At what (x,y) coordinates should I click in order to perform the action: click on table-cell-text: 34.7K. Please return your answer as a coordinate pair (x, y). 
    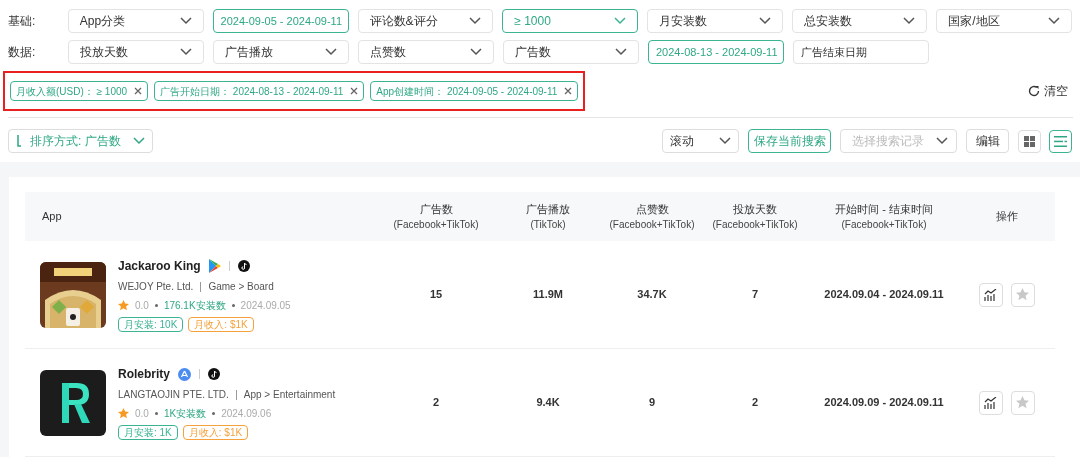
    Looking at the image, I should click on (652, 295).